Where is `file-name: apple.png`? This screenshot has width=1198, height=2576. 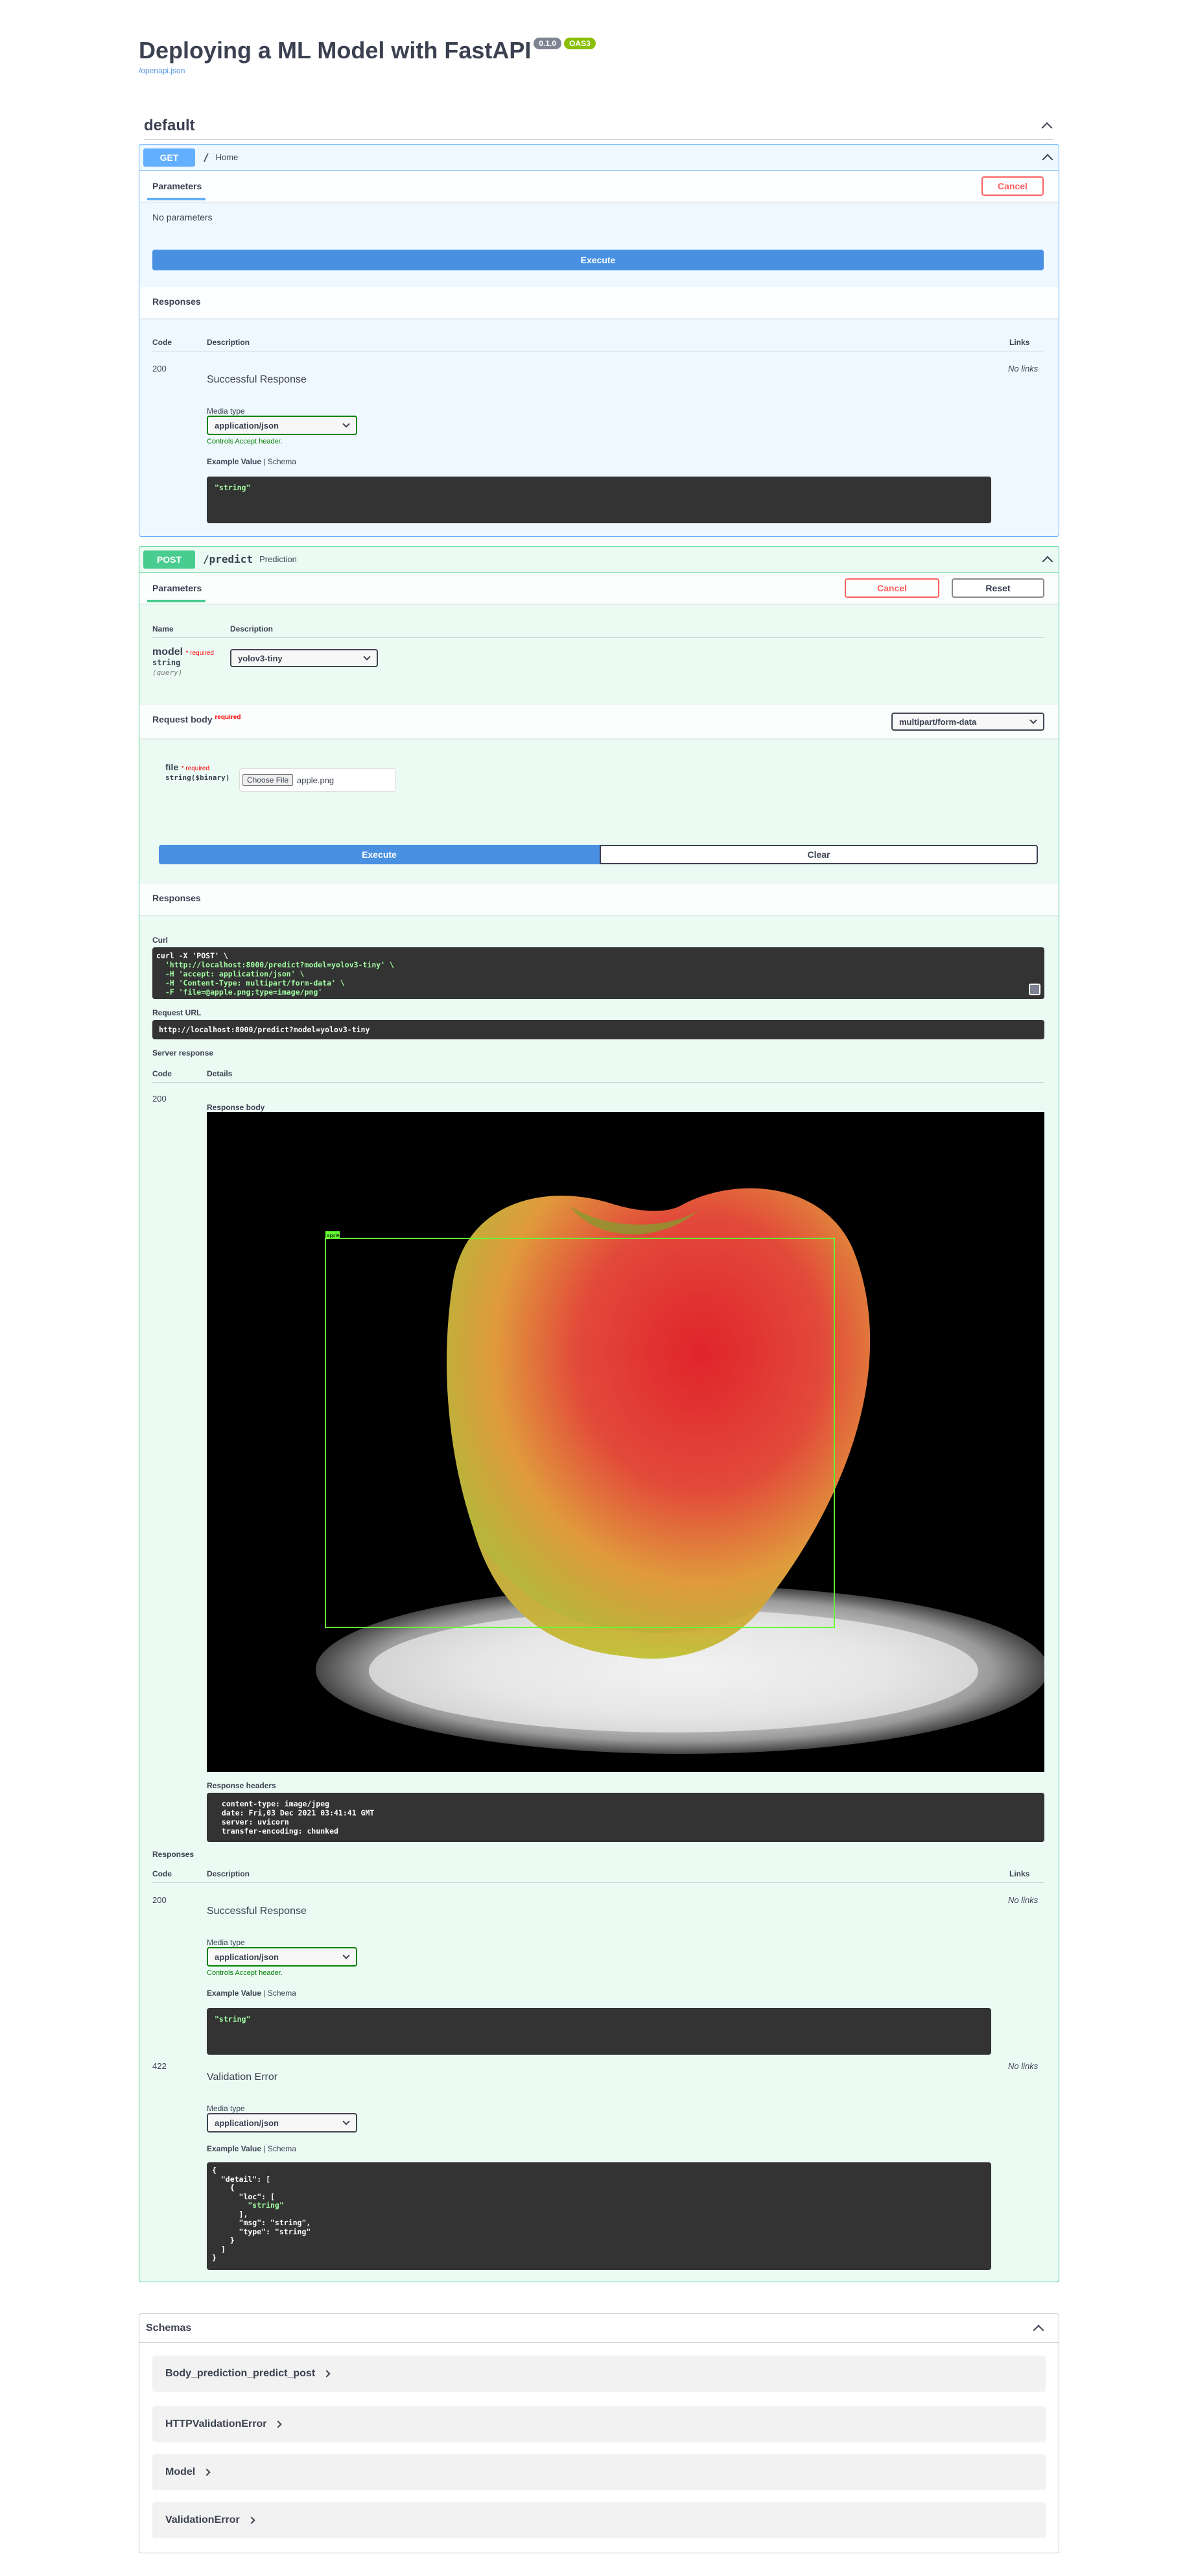
file-name: apple.png is located at coordinates (316, 780).